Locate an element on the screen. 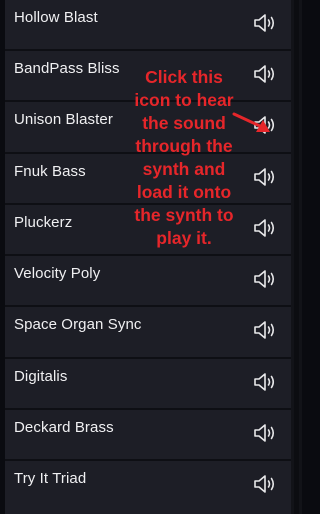 The width and height of the screenshot is (320, 514). preset-name: Velocity Poly is located at coordinates (57, 273).